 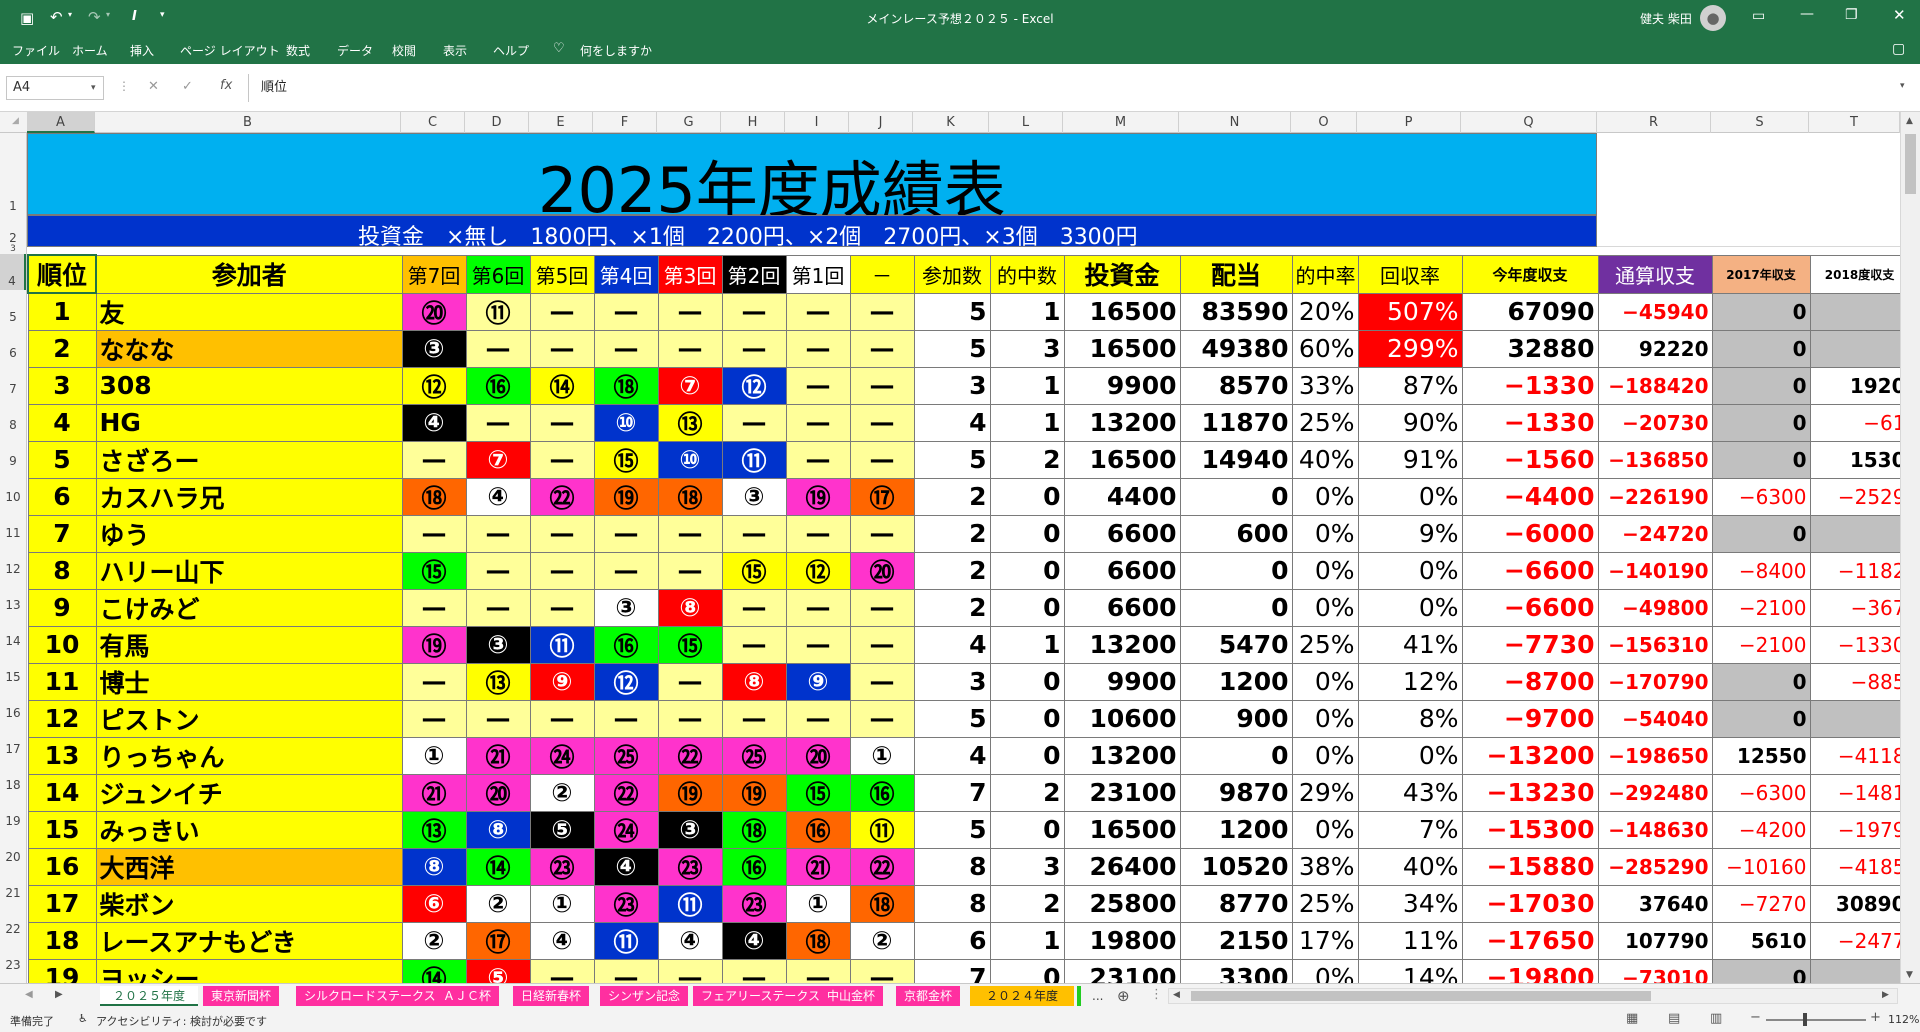 I want to click on menu-review: 校閲, so click(x=404, y=50).